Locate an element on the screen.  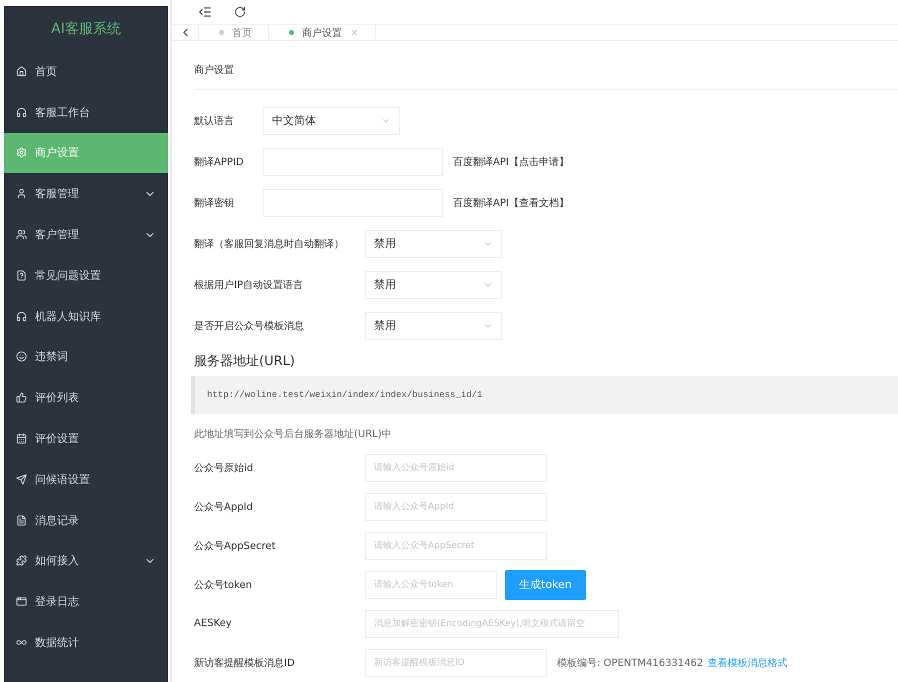
menu-icon is located at coordinates (205, 12).